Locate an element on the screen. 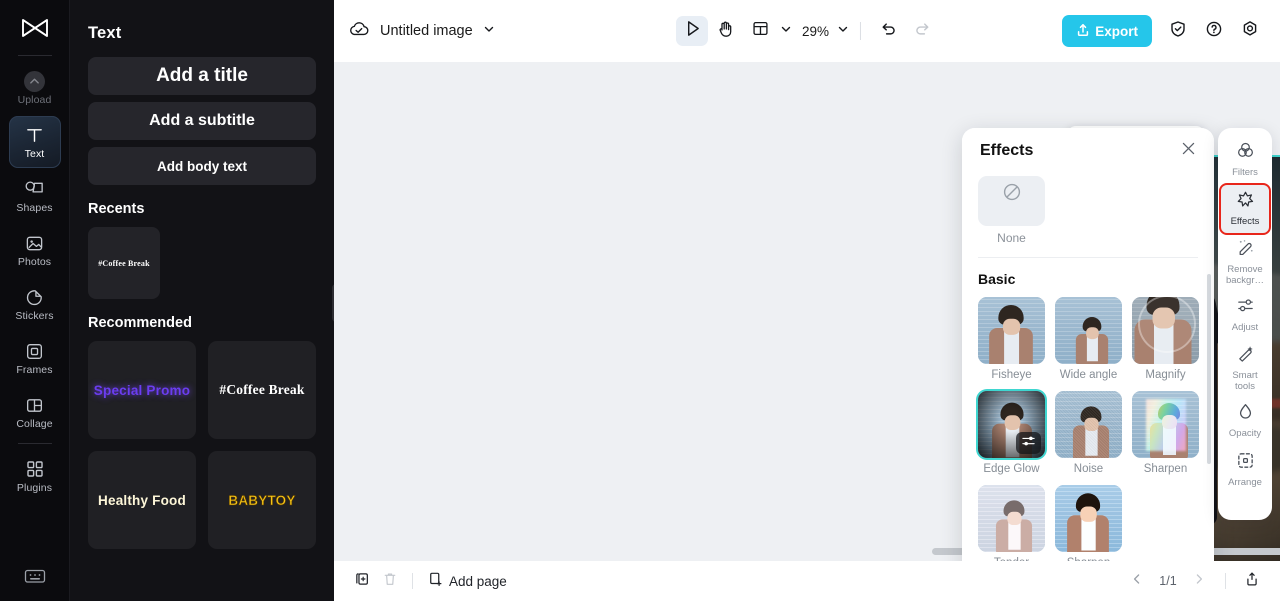 This screenshot has width=1280, height=601. effect-item-wide-angle: Wide angle is located at coordinates (1088, 339).